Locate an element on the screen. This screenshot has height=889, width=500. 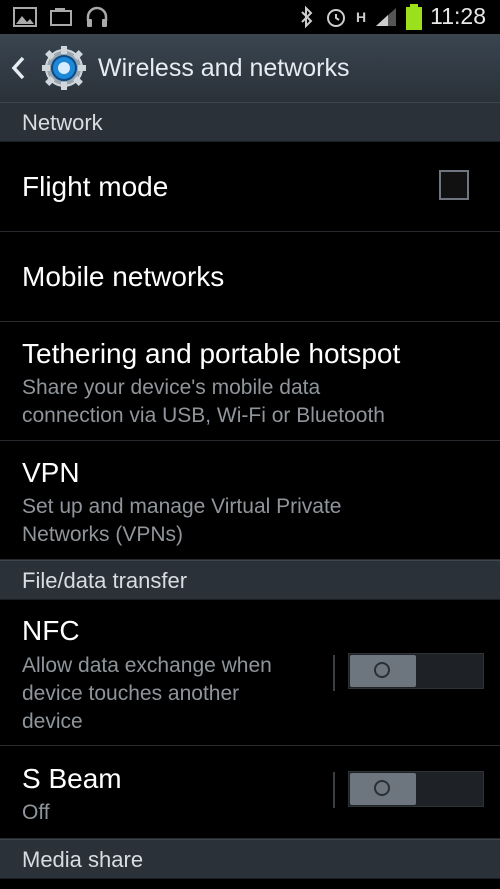
item-title: Mobile networks is located at coordinates (123, 276).